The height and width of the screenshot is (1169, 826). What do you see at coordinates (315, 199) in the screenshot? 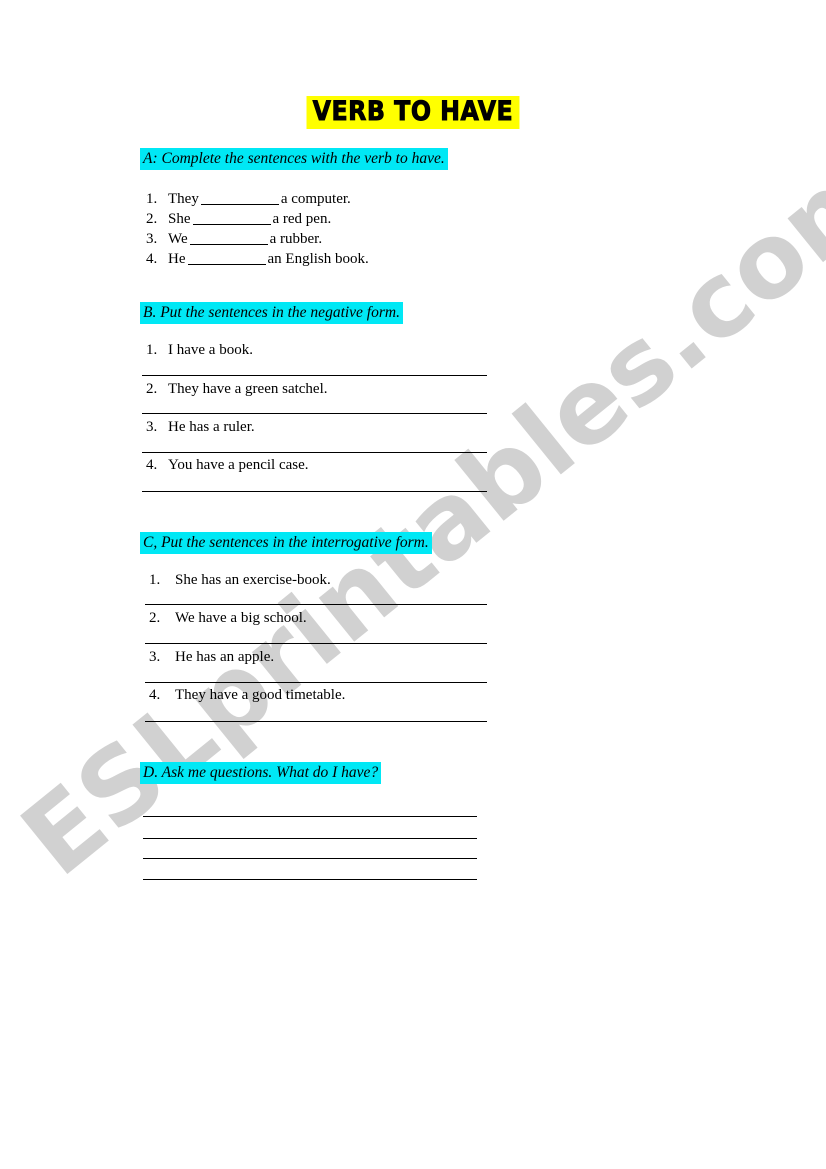
I see `item-text-after: a computer.` at bounding box center [315, 199].